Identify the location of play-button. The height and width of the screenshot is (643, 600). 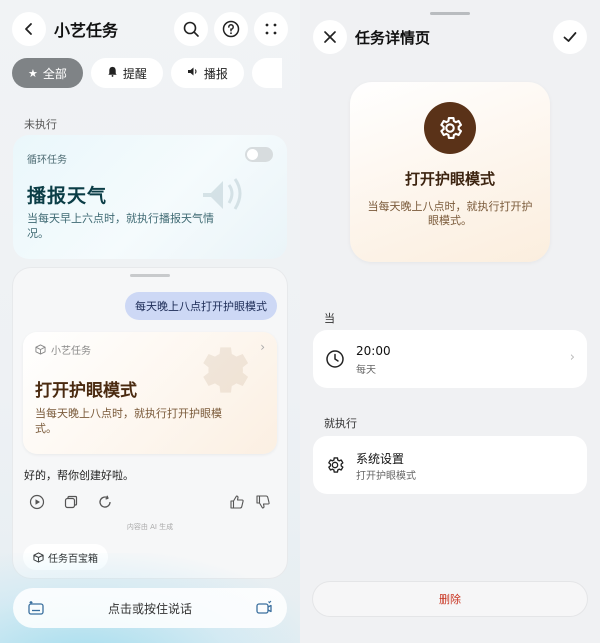
(37, 502).